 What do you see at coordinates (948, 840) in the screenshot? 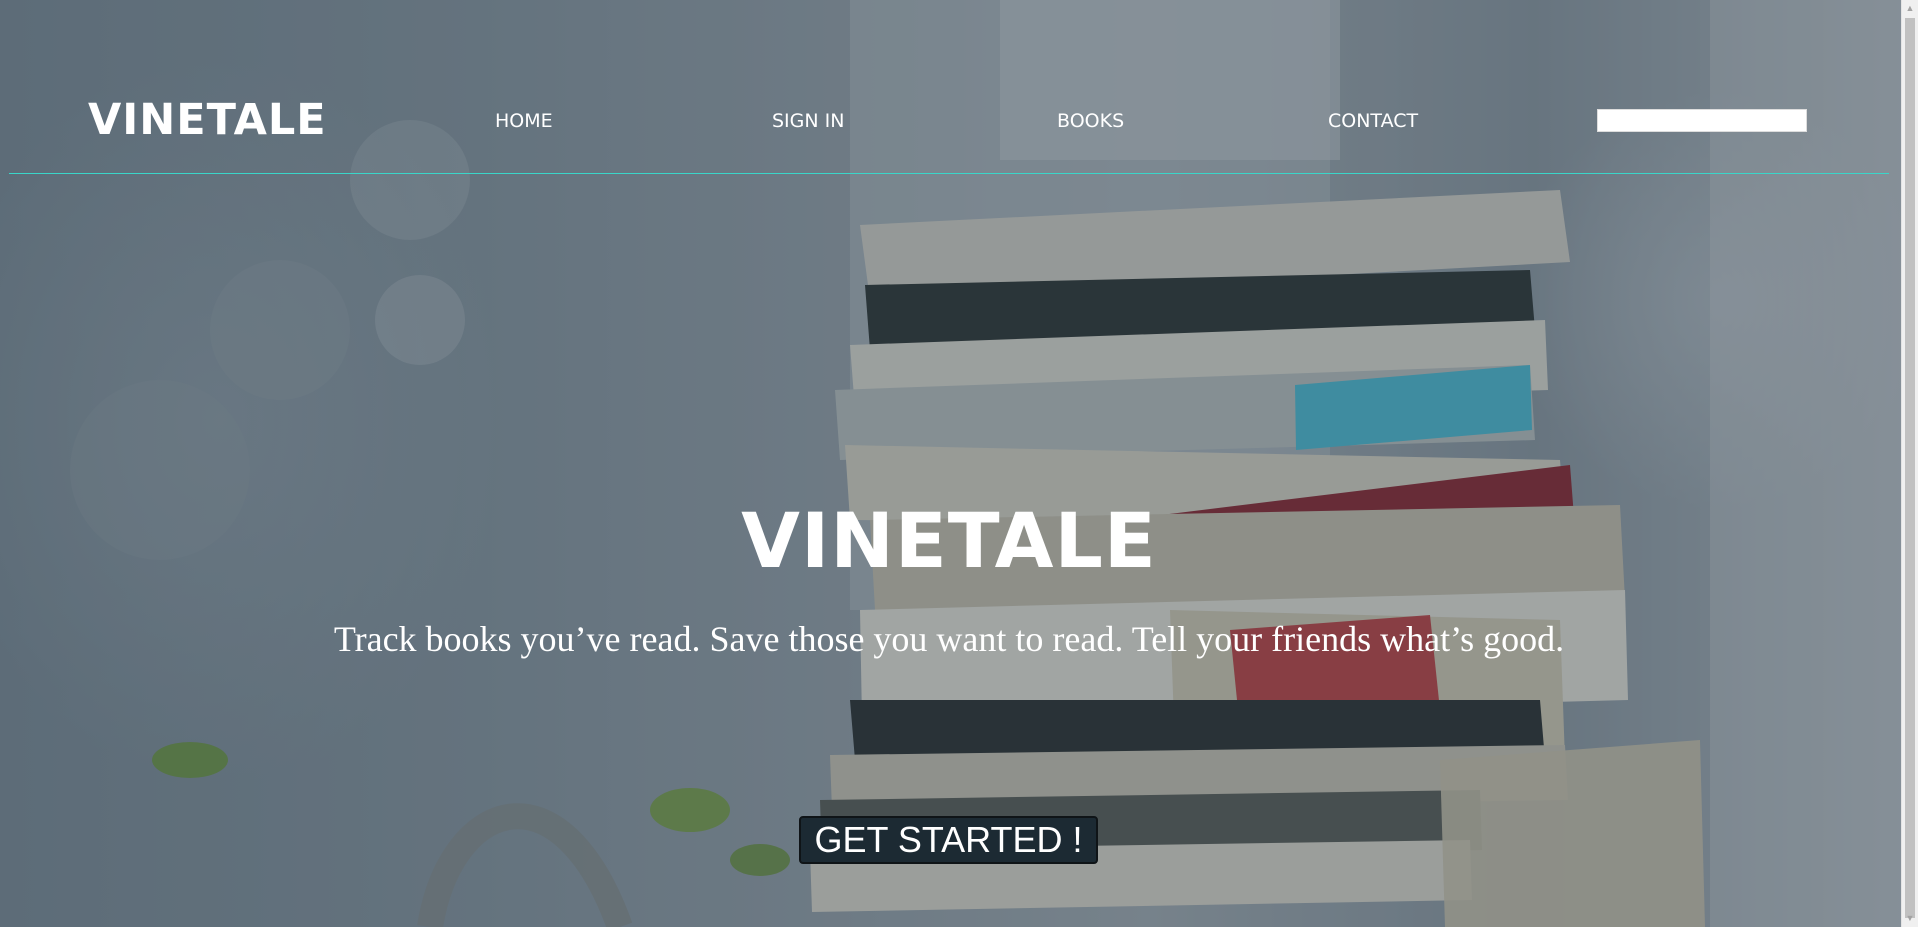
I see `get-started-button: GET STARTED !` at bounding box center [948, 840].